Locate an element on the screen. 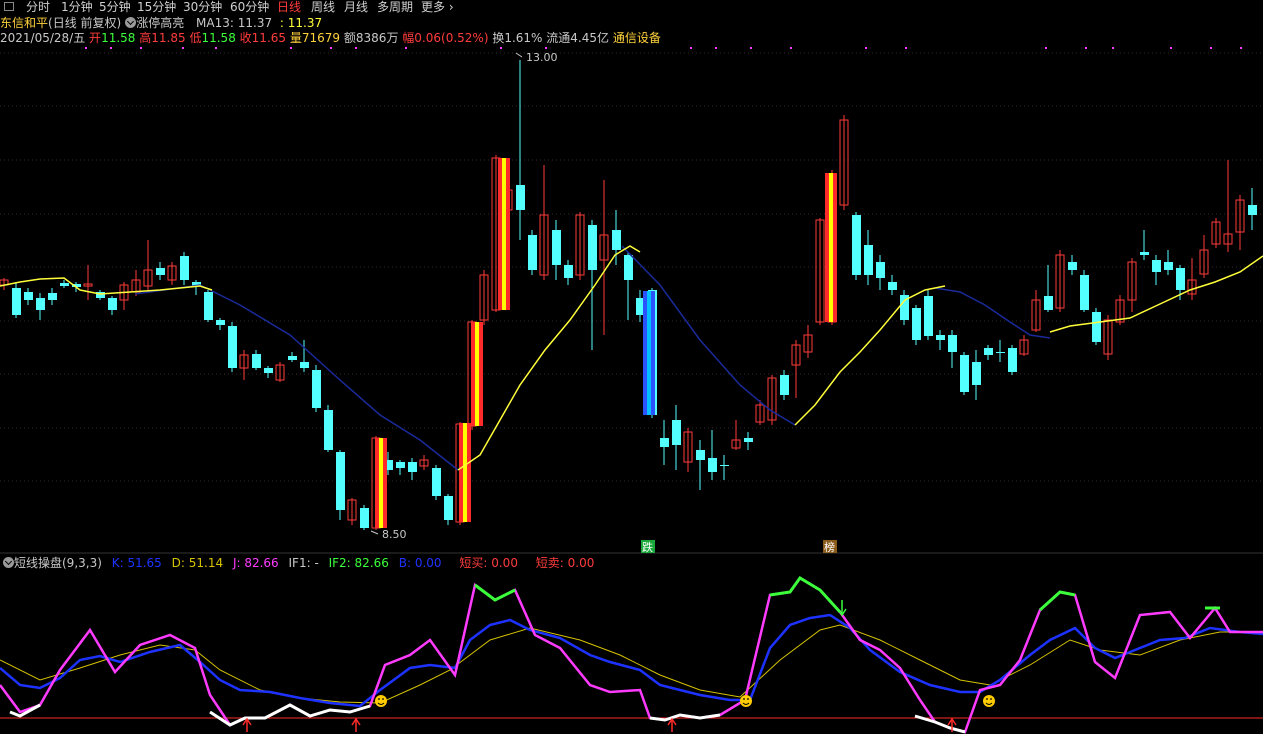 Image resolution: width=1263 pixels, height=734 pixels. ma-line-navy is located at coordinates (296, 377).